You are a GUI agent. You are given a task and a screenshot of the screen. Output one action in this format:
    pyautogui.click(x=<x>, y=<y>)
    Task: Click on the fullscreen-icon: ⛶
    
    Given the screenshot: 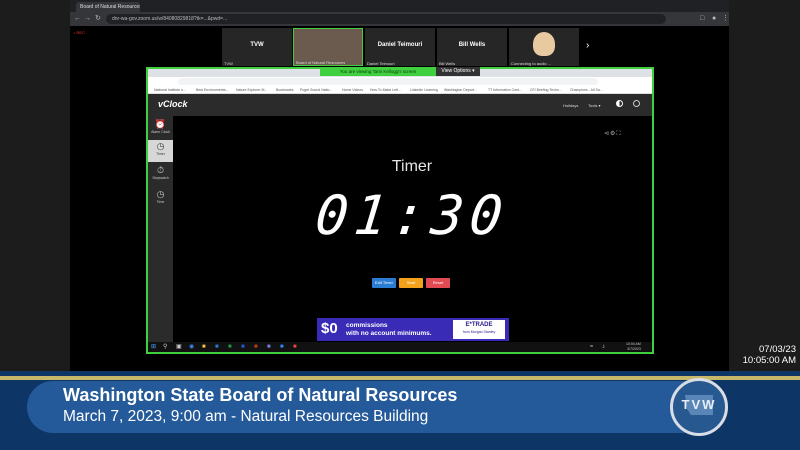 What is the action you would take?
    pyautogui.click(x=618, y=134)
    